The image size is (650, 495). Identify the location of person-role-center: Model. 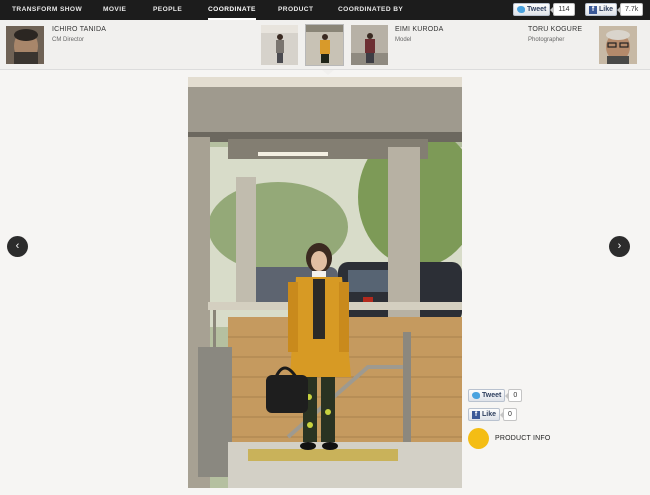
(403, 40).